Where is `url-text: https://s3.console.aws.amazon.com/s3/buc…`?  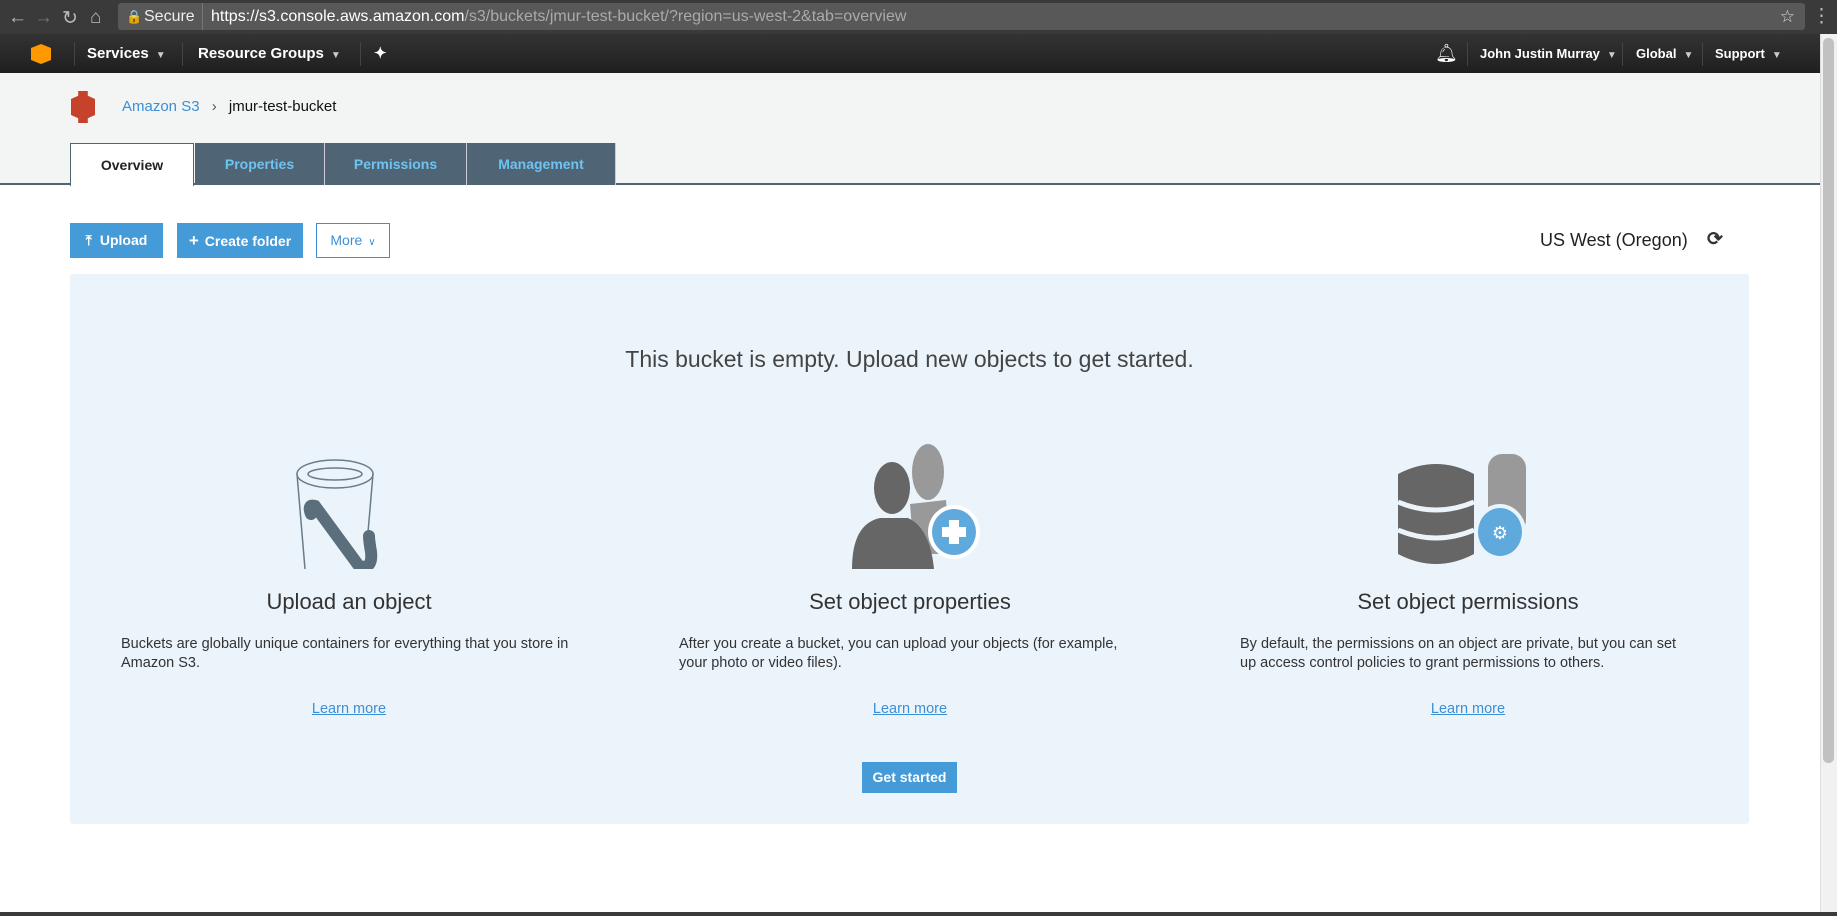
url-text: https://s3.console.aws.amazon.com/s3/buc… is located at coordinates (554, 16).